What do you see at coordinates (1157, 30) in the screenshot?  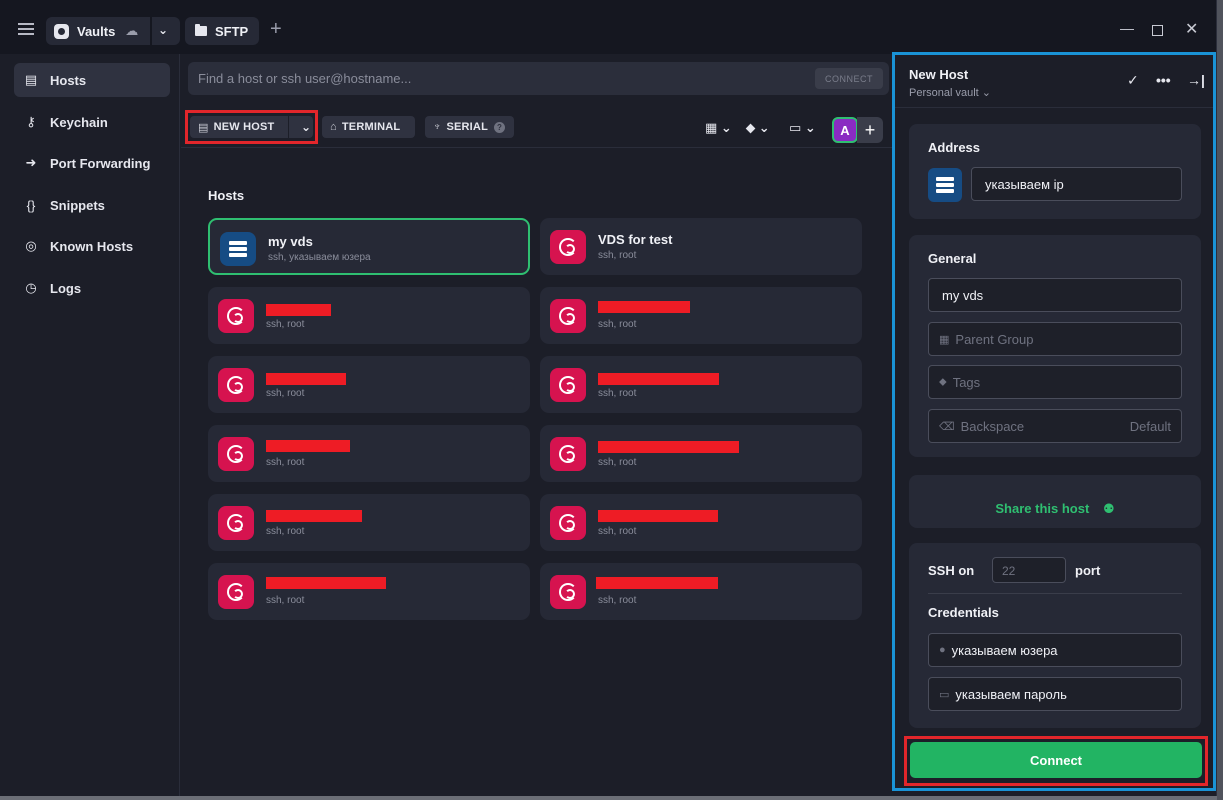 I see `maximize-icon` at bounding box center [1157, 30].